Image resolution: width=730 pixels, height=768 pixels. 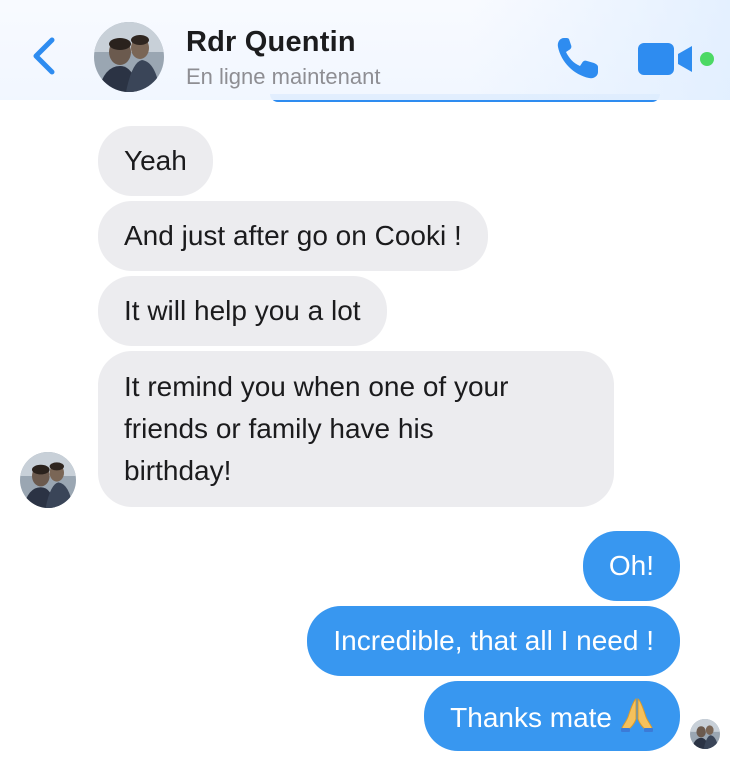 I want to click on message-text: Incredible, that all I need !, so click(x=493, y=640).